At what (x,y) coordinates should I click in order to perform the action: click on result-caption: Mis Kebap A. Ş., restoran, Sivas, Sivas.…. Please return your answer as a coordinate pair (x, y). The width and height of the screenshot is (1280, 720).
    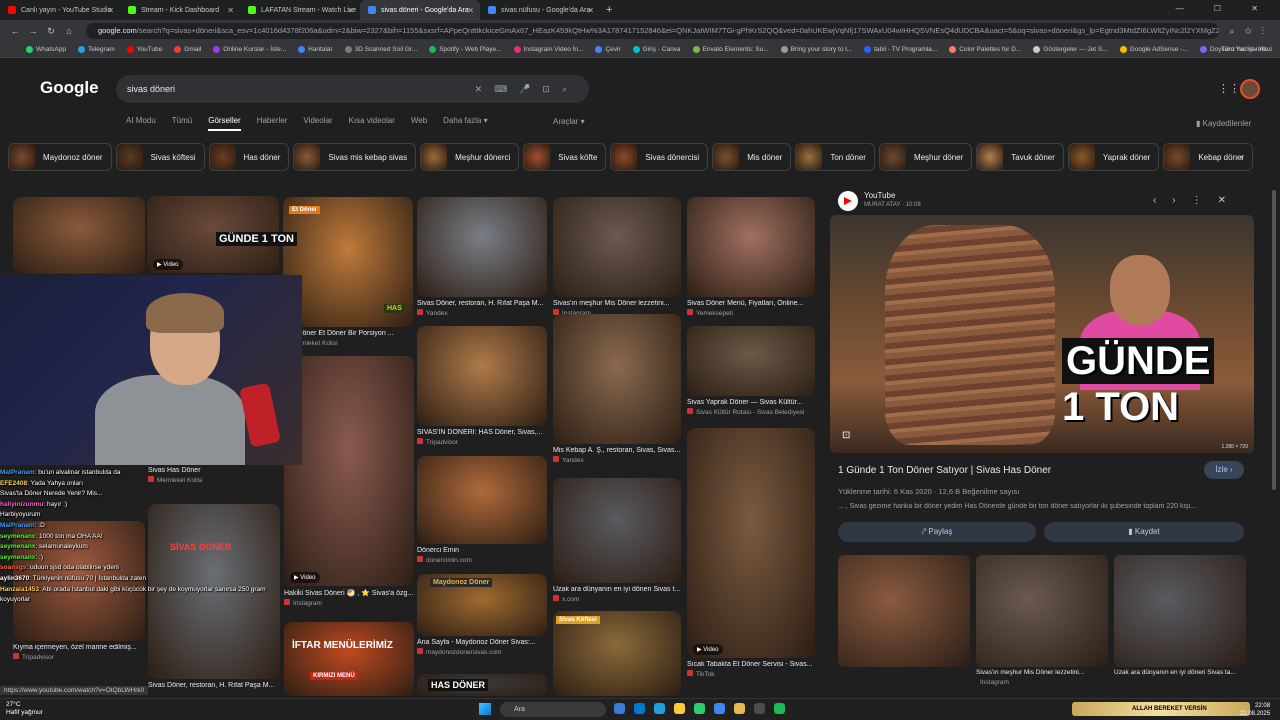
    Looking at the image, I should click on (617, 450).